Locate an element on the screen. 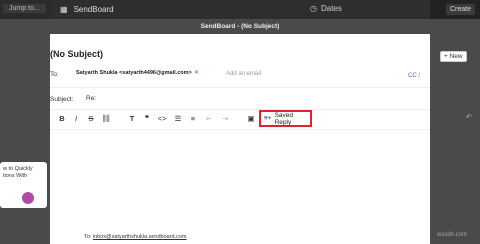 The height and width of the screenshot is (244, 480). card-line-1: w to Quickly is located at coordinates (18, 169).